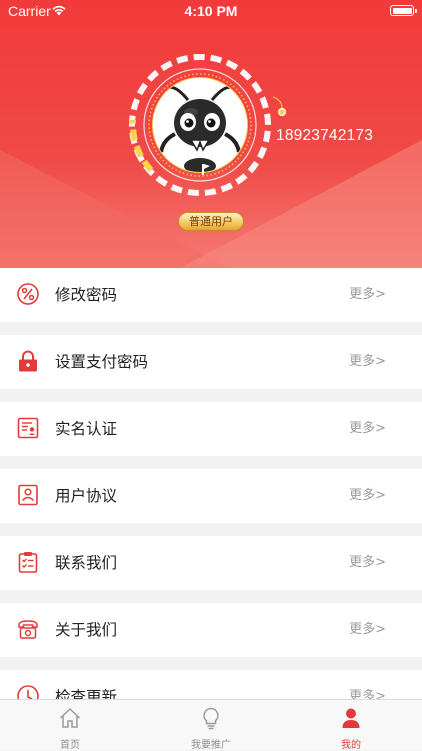  Describe the element at coordinates (325, 135) in the screenshot. I see `phone-number: 18923742173` at that location.